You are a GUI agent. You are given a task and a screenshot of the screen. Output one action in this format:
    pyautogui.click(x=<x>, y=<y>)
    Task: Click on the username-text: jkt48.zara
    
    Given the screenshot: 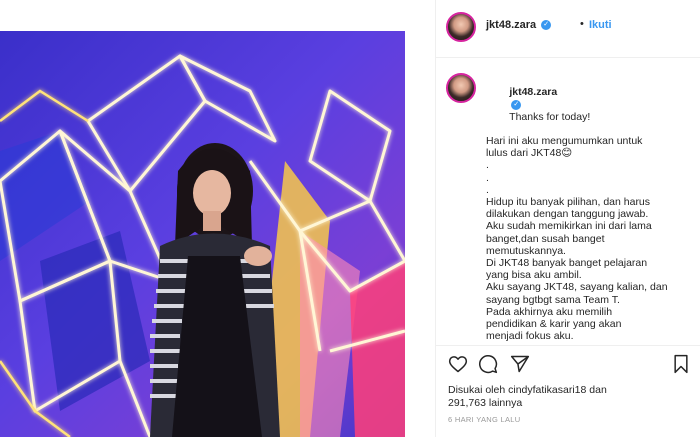 What is the action you would take?
    pyautogui.click(x=511, y=25)
    